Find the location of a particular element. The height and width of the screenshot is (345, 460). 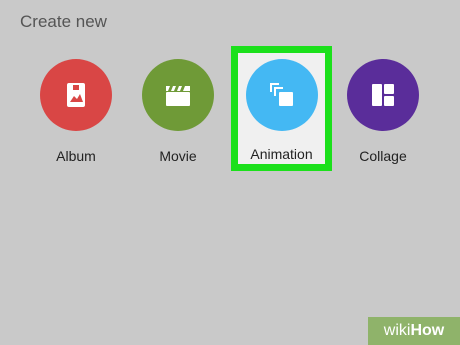

collage-option: Collage is located at coordinates (383, 111).